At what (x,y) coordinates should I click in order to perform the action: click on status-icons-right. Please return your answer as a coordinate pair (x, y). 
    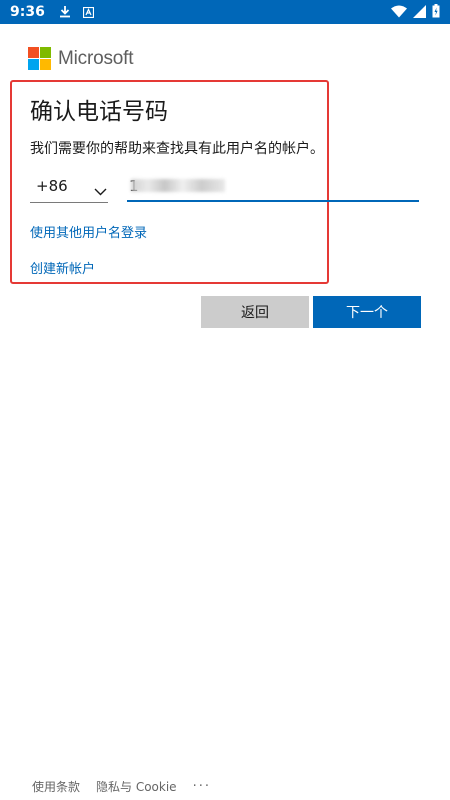
    Looking at the image, I should click on (415, 12).